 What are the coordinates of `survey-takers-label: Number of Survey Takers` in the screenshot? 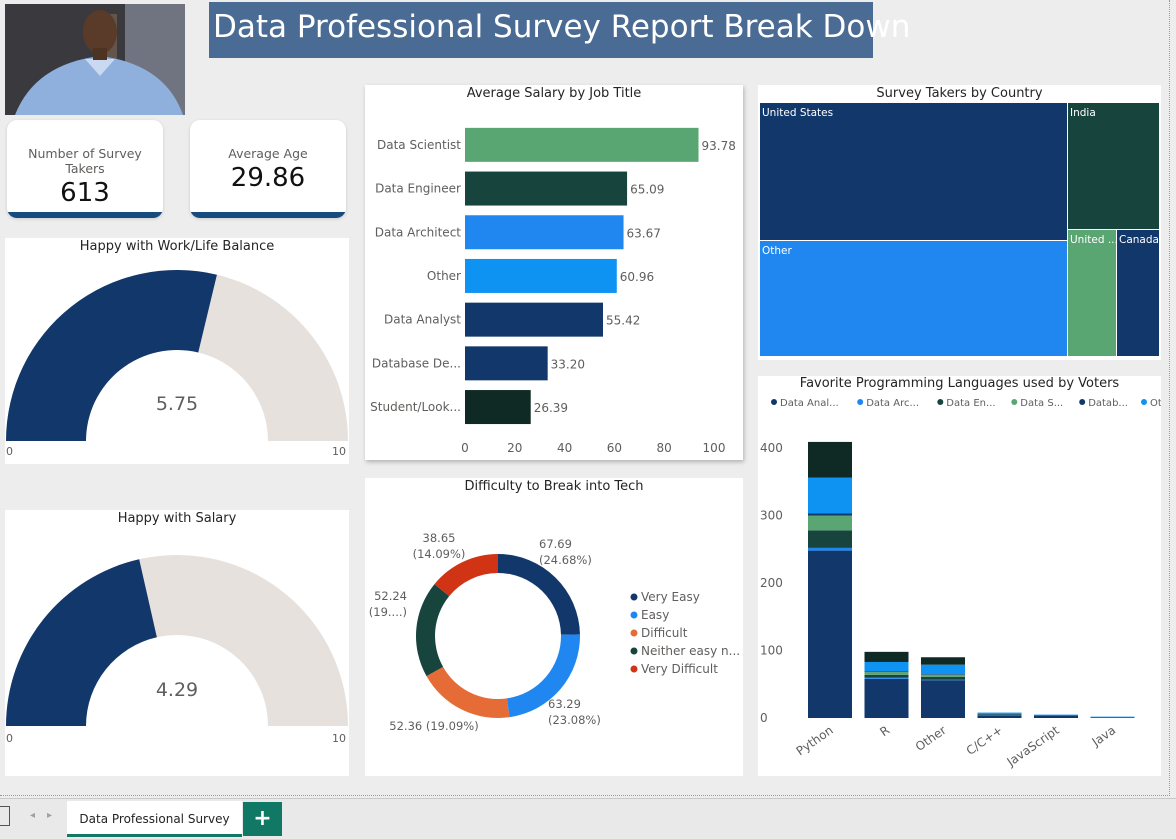 It's located at (85, 161).